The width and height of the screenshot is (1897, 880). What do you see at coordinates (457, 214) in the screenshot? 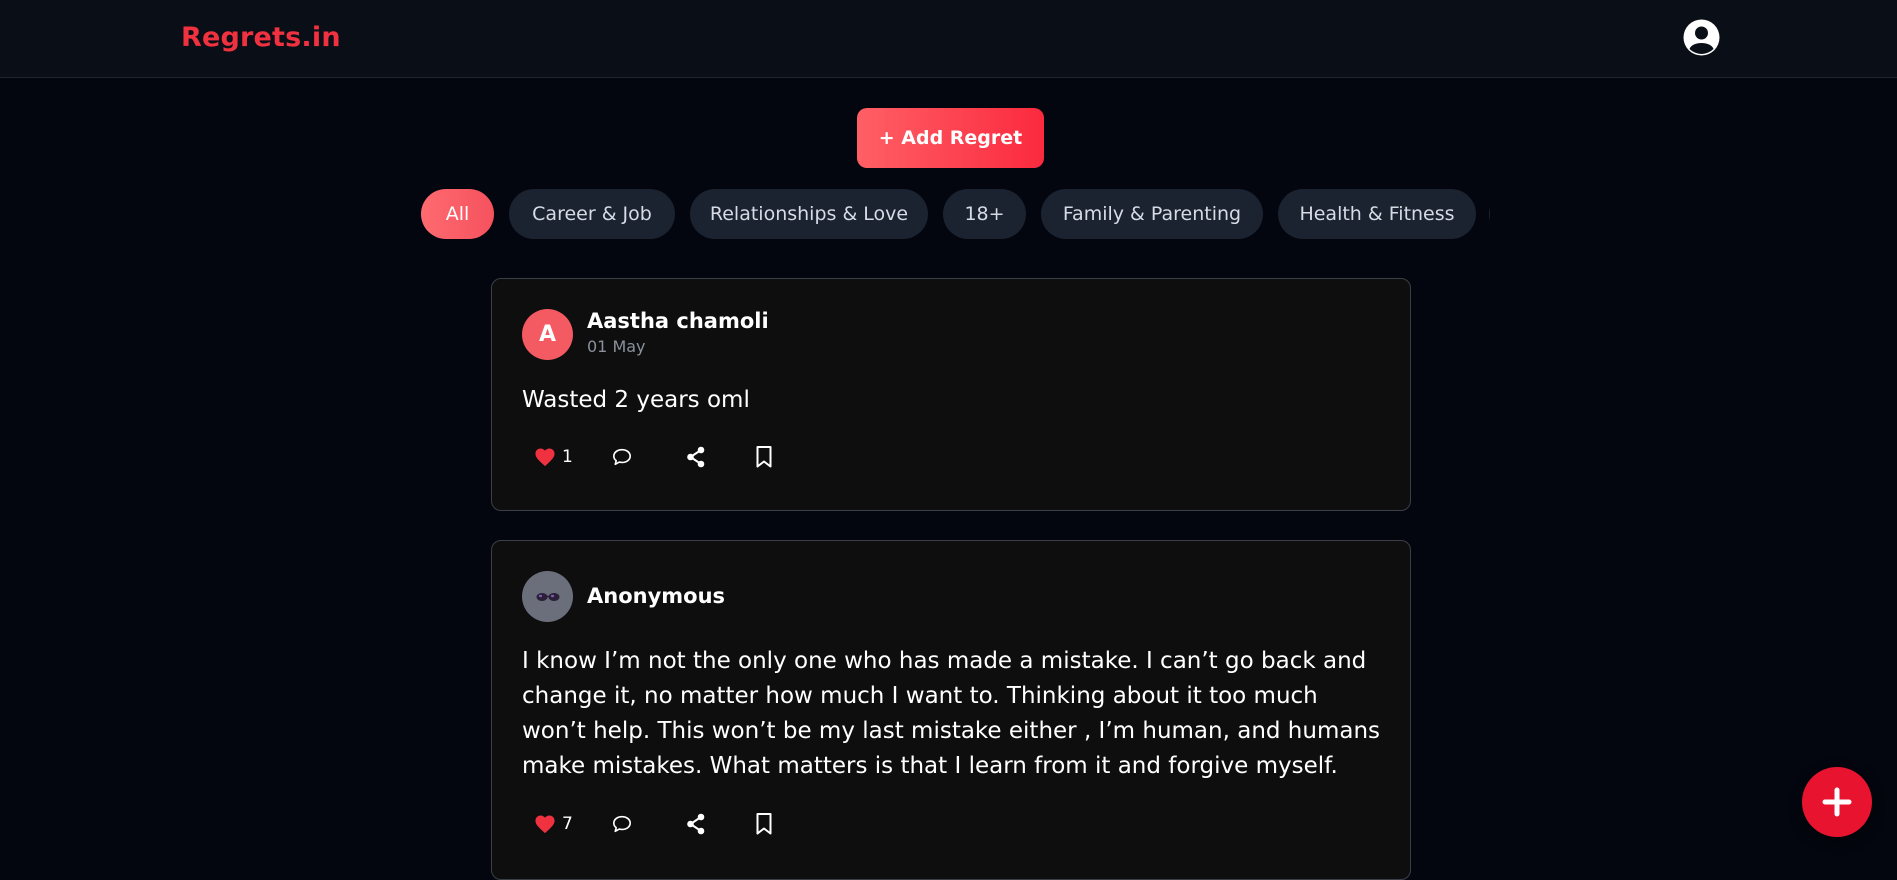
I see `category-chip-all: All` at bounding box center [457, 214].